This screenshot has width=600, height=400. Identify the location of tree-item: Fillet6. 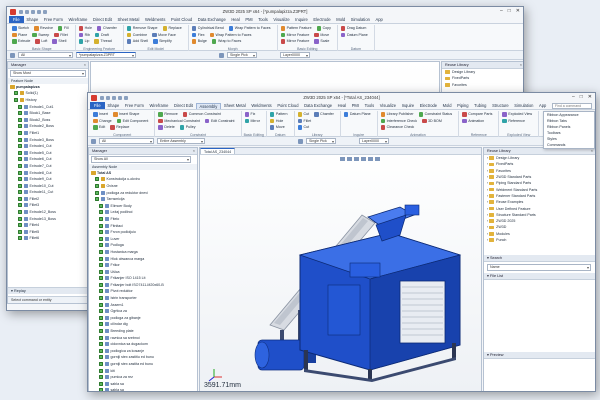
(48, 238).